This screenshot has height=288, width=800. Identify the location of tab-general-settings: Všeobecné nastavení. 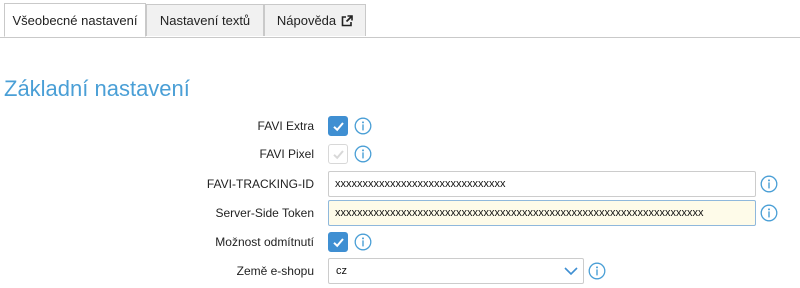
(75, 20).